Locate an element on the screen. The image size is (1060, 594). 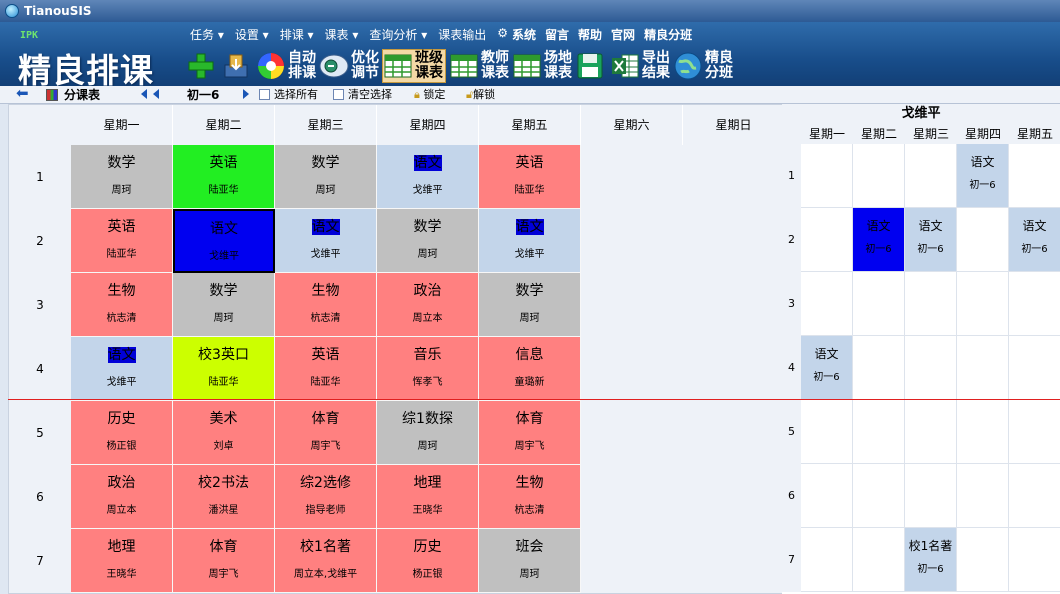
lock-button: 🔒︎ 锁定 is located at coordinates (429, 95).